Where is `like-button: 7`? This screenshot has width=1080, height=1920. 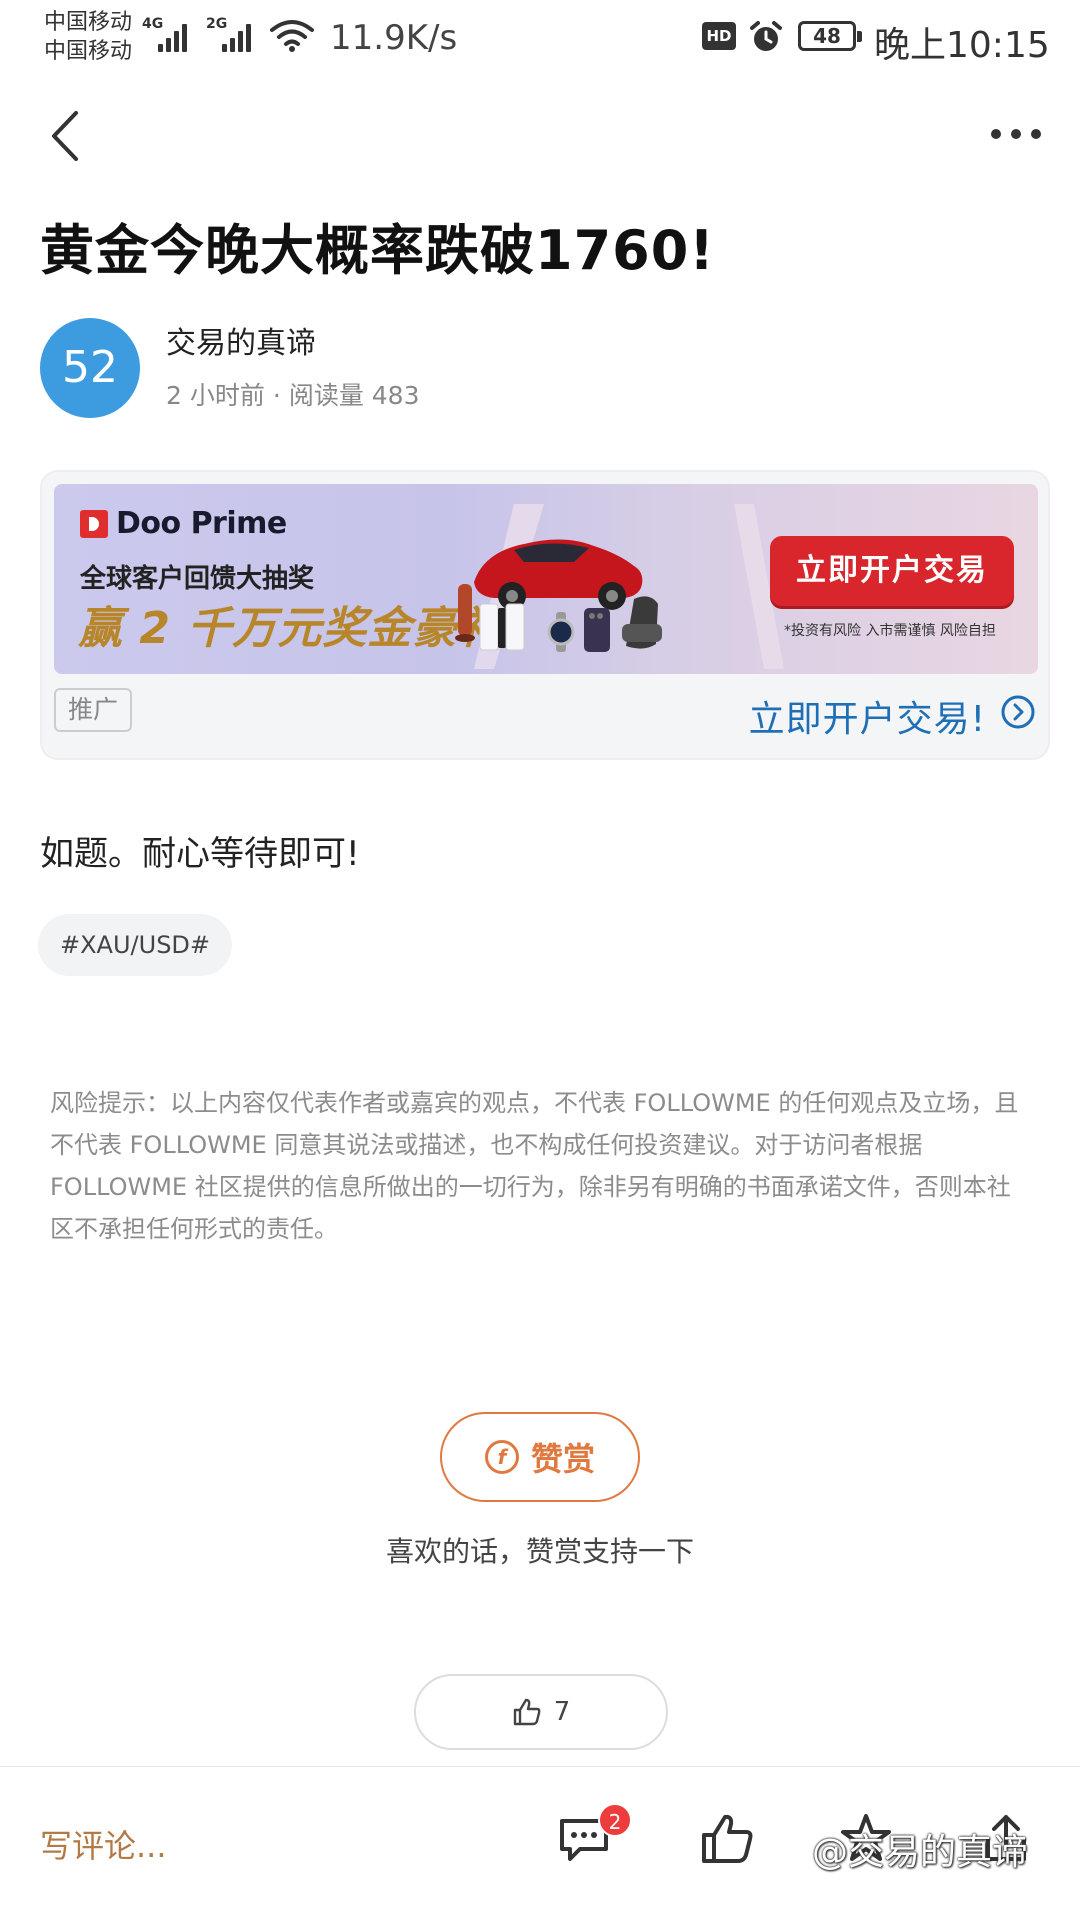 like-button: 7 is located at coordinates (541, 1712).